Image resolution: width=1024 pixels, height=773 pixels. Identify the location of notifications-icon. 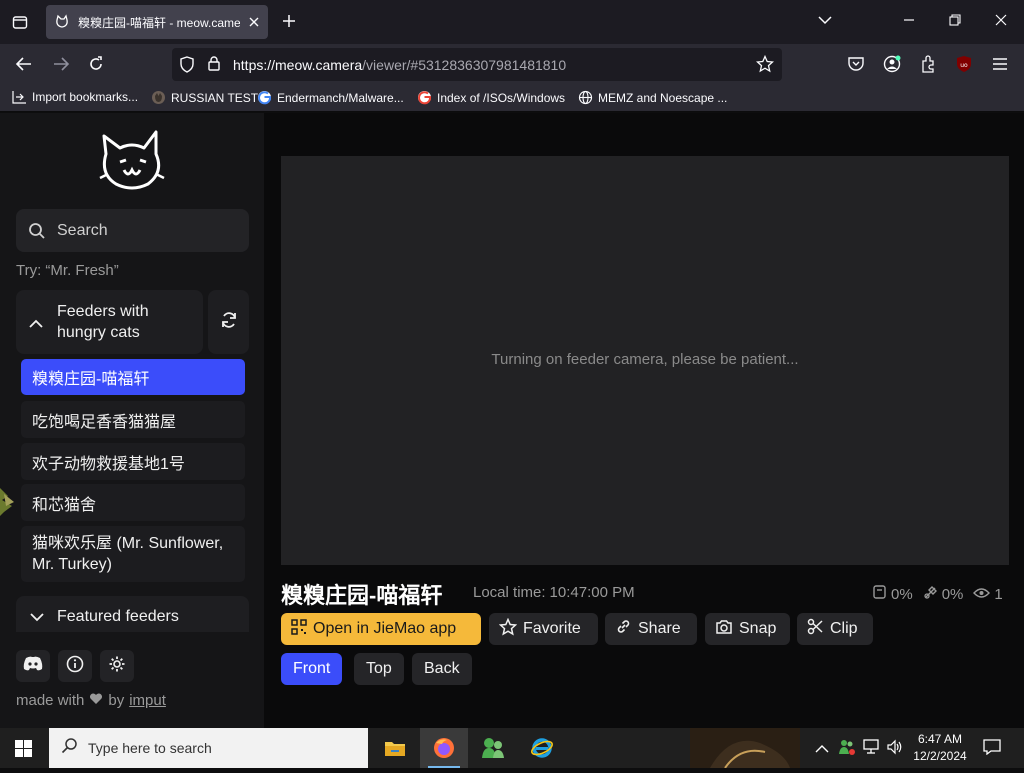
(992, 749).